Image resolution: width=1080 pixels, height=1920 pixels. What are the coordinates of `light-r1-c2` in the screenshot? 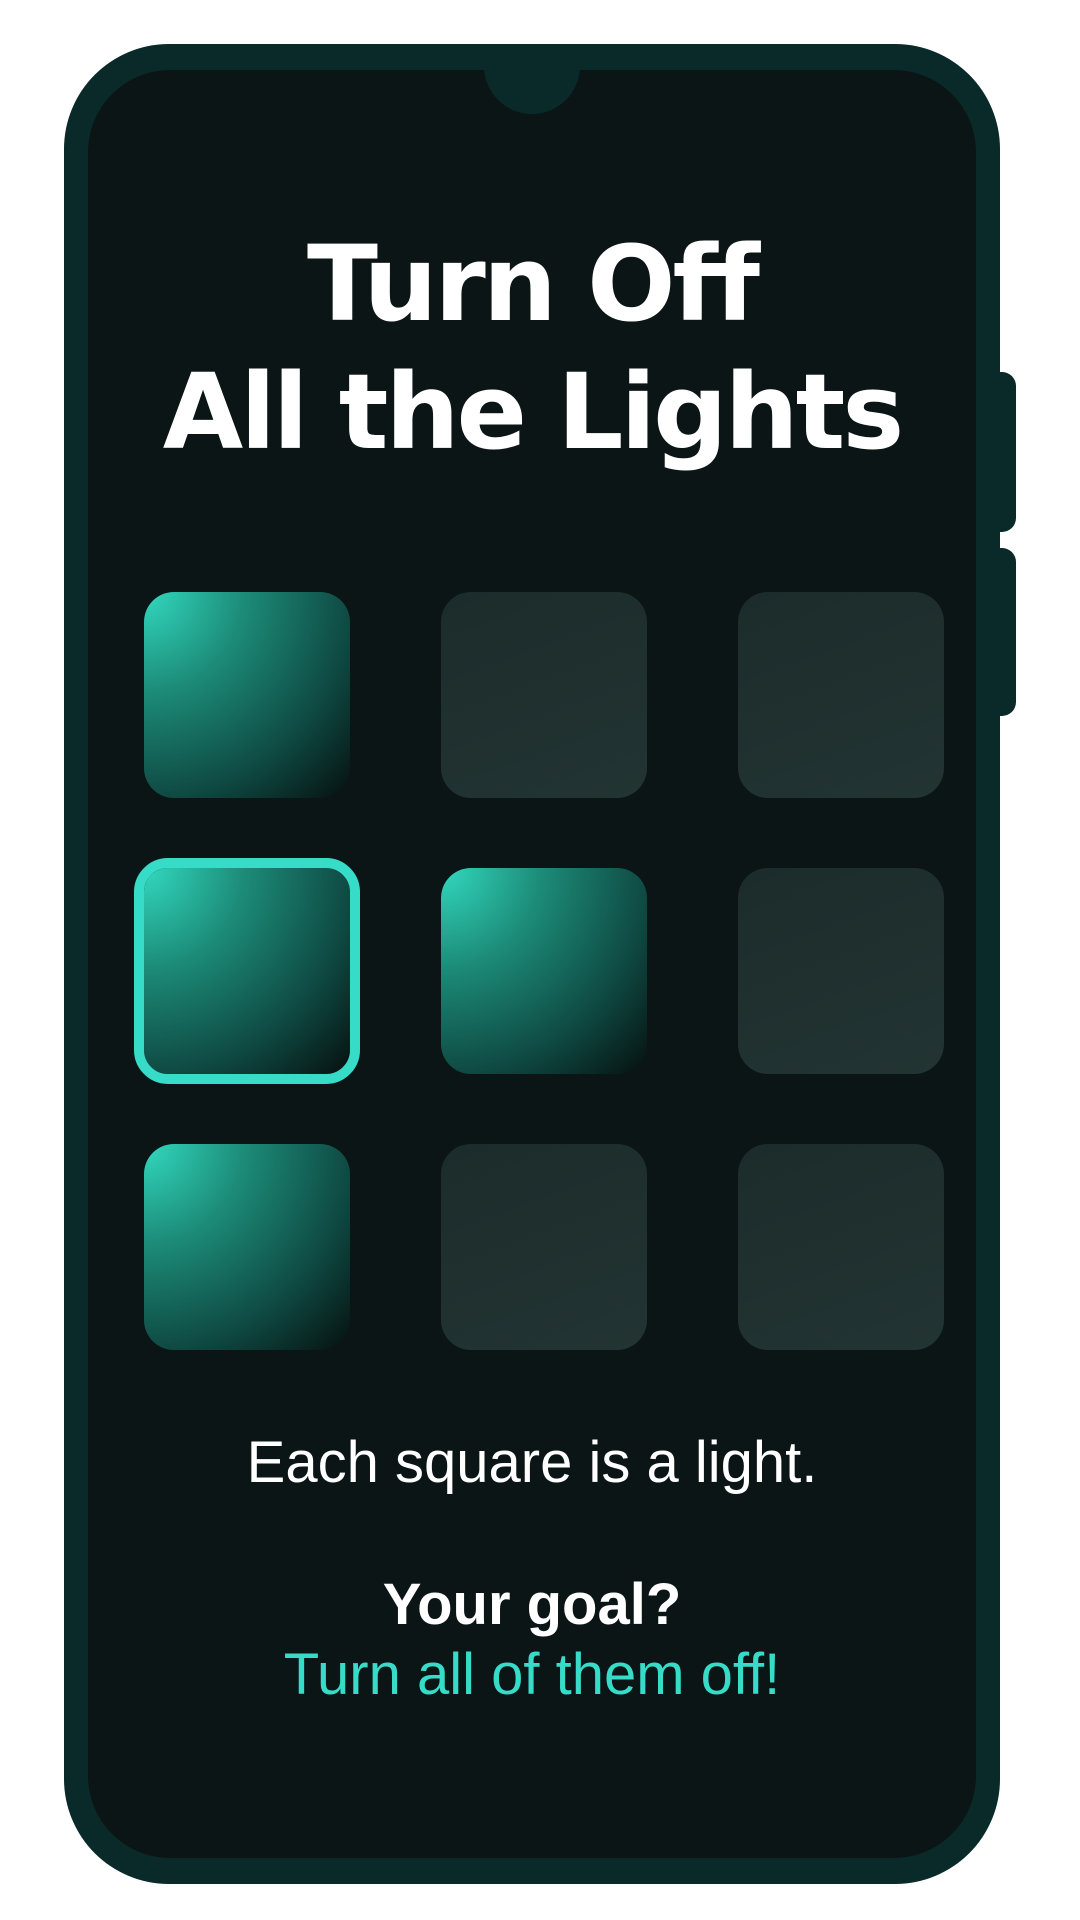 It's located at (544, 695).